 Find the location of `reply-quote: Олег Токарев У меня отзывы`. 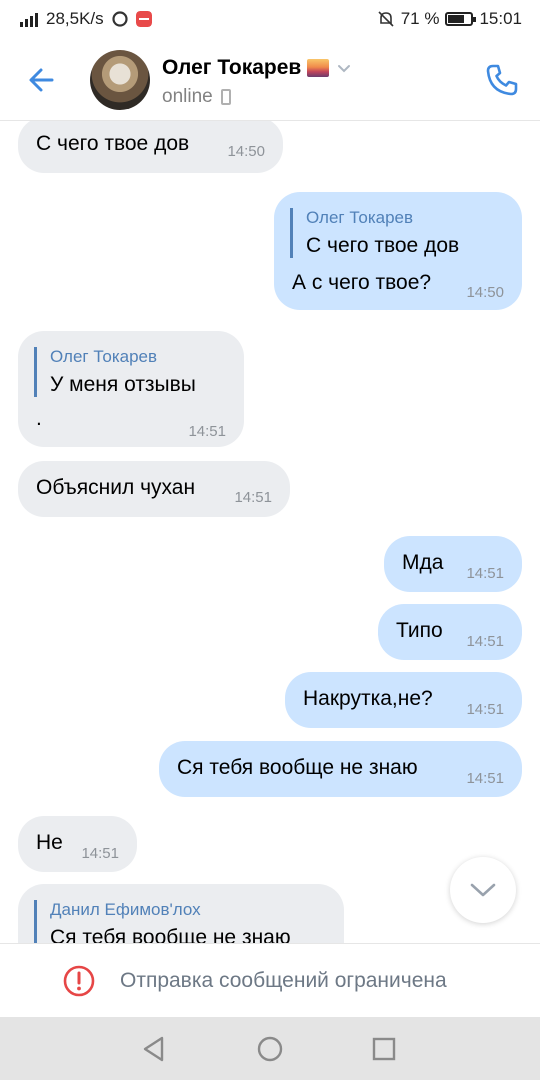

reply-quote: Олег Токарев У меня отзывы is located at coordinates (115, 372).